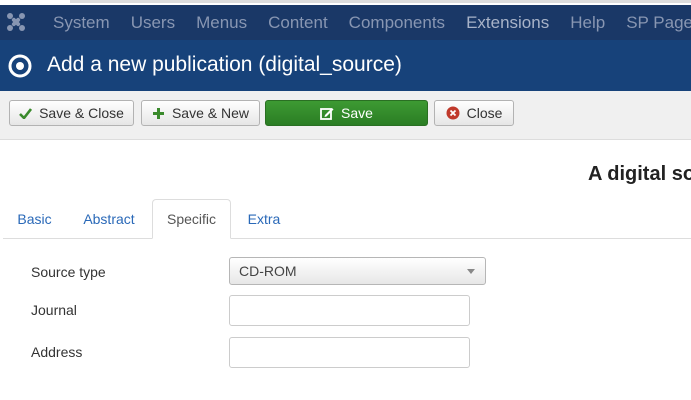 The width and height of the screenshot is (691, 400). I want to click on save-and-new-button: Save & New, so click(200, 113).